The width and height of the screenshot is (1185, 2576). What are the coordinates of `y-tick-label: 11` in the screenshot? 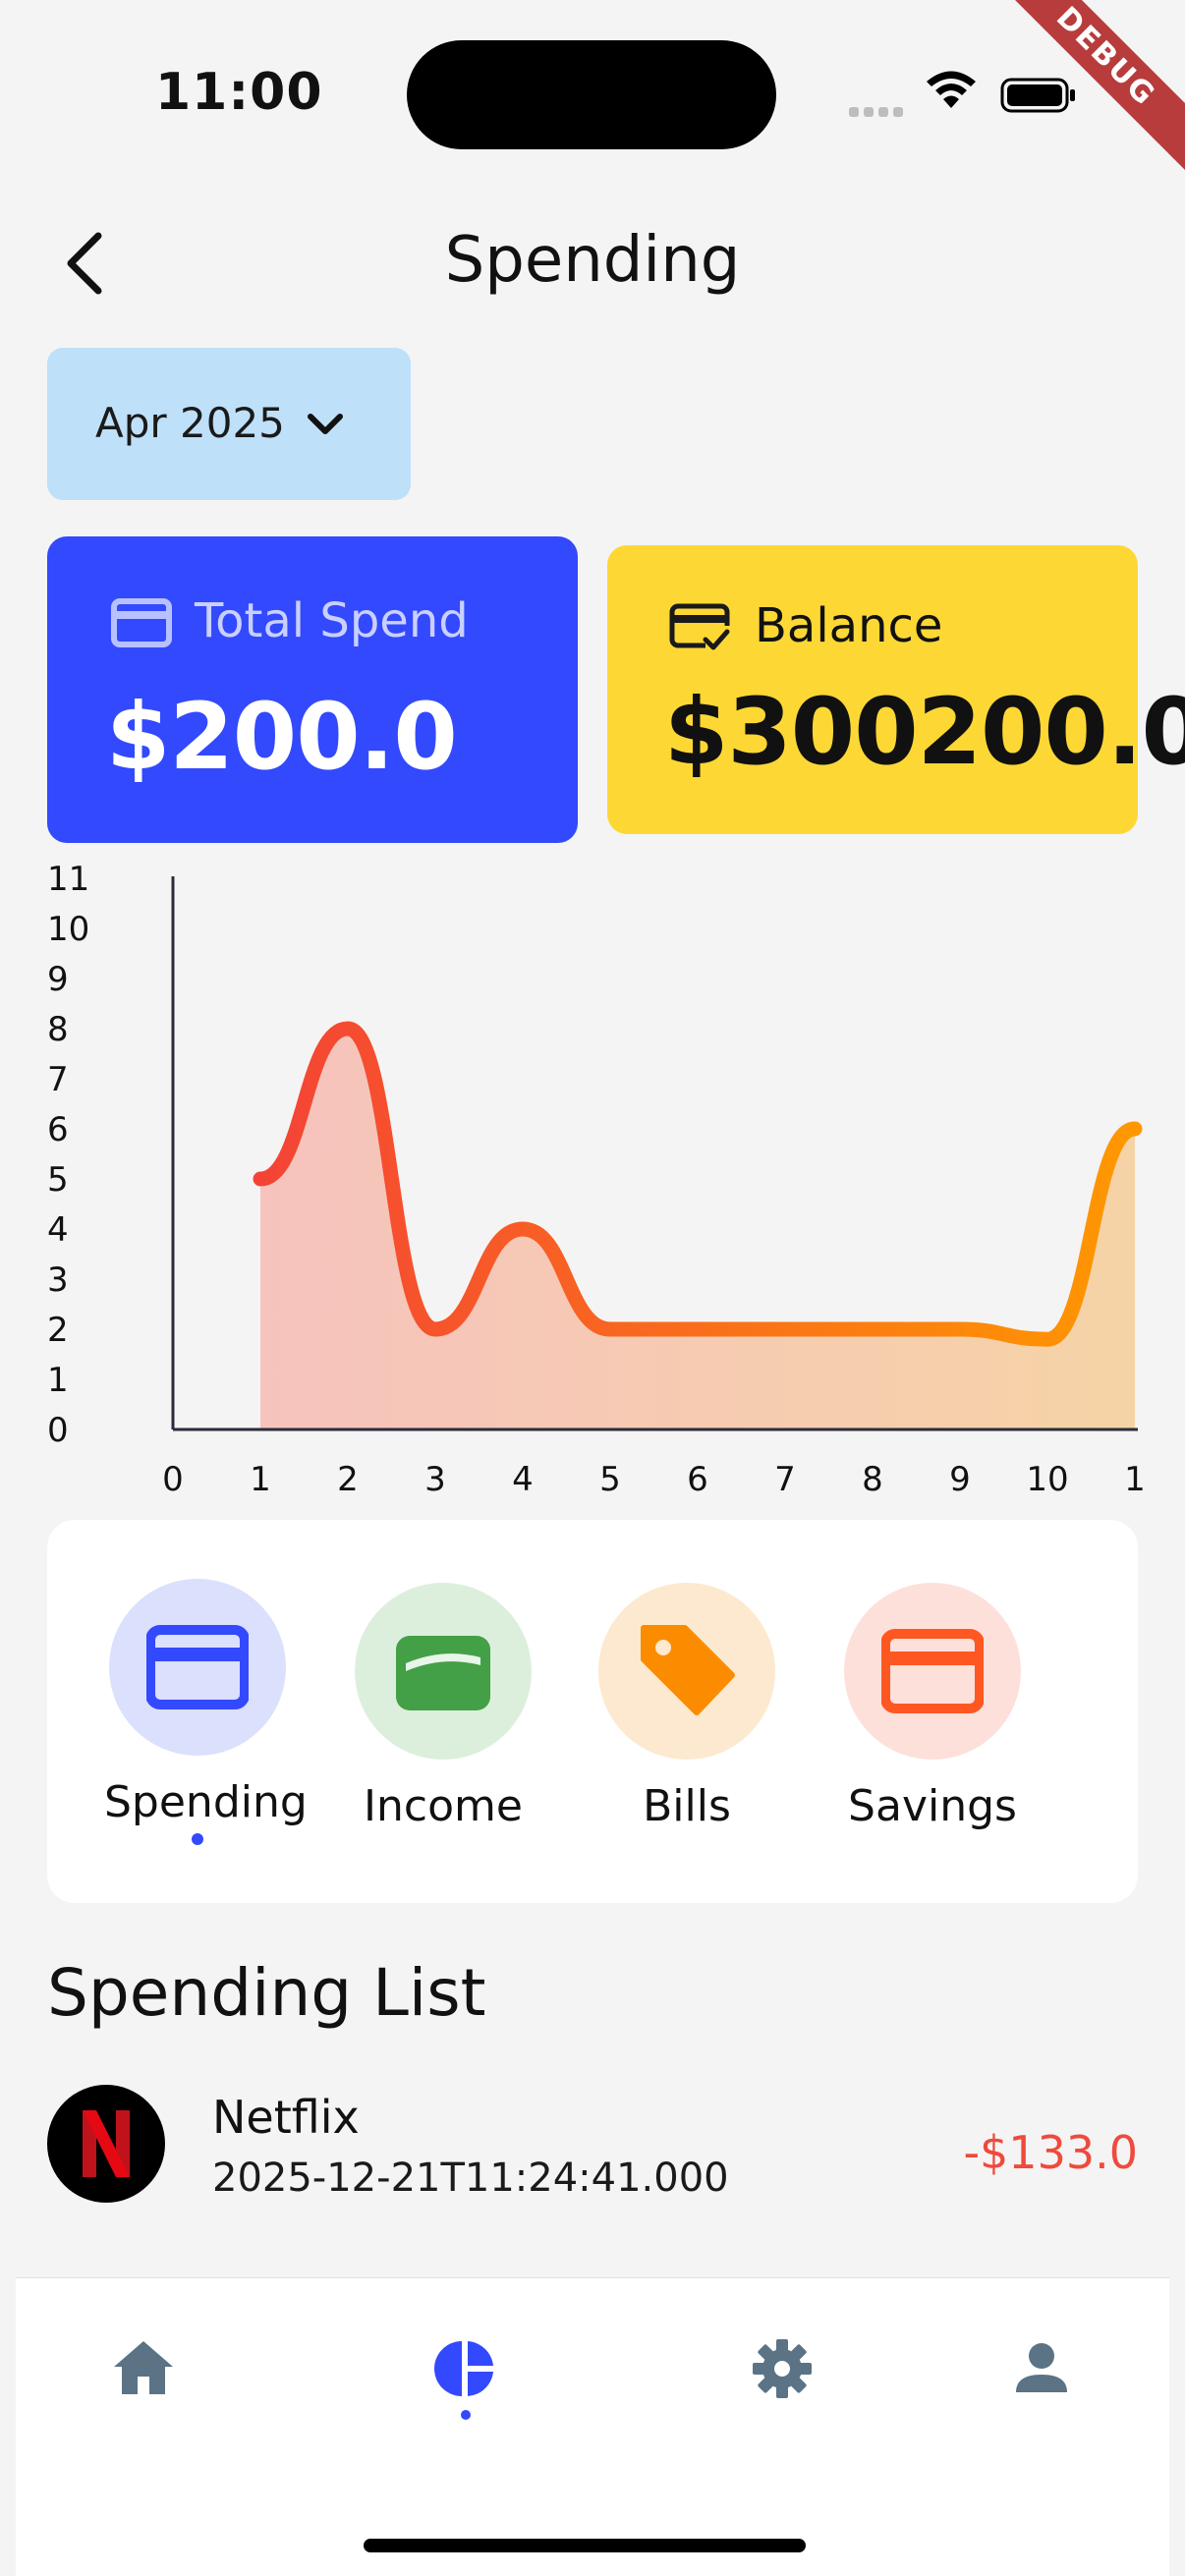 It's located at (68, 879).